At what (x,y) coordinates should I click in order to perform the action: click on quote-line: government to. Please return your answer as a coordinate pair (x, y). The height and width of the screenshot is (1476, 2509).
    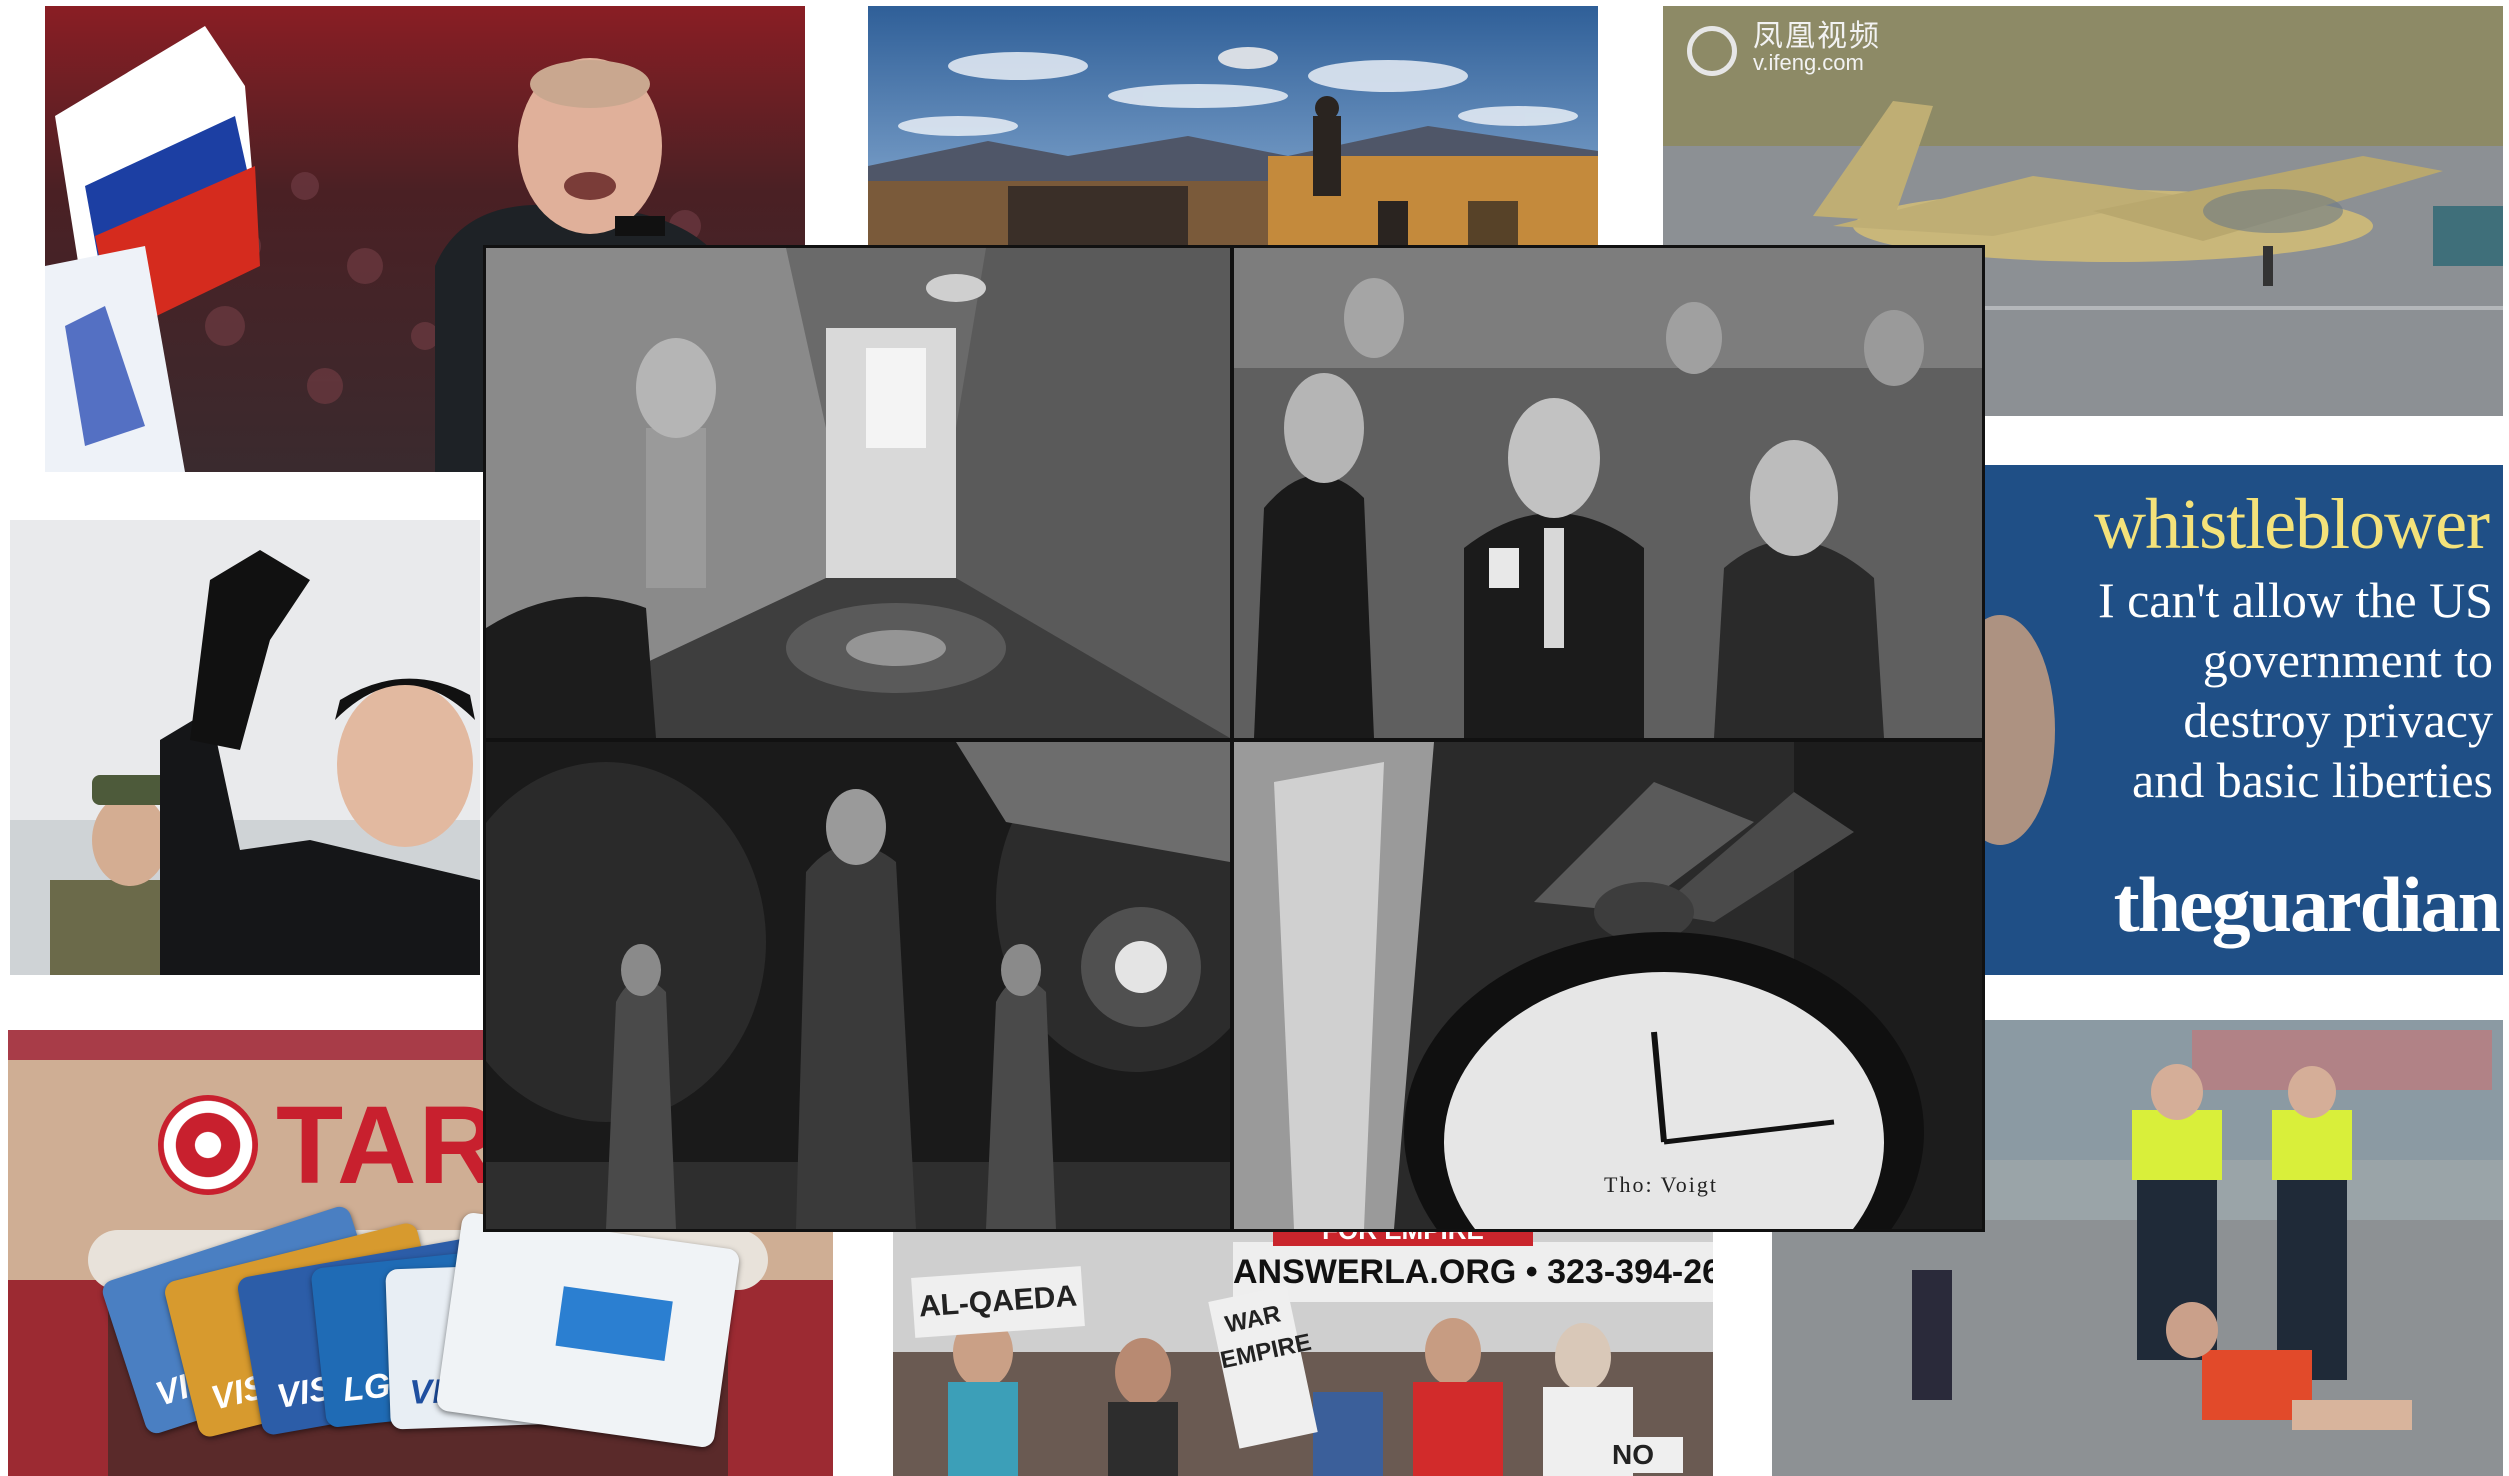
    Looking at the image, I should click on (2347, 660).